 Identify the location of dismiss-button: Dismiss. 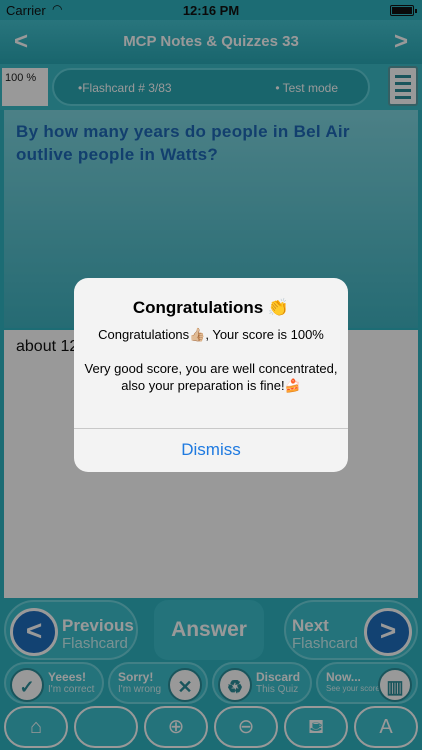
(211, 450).